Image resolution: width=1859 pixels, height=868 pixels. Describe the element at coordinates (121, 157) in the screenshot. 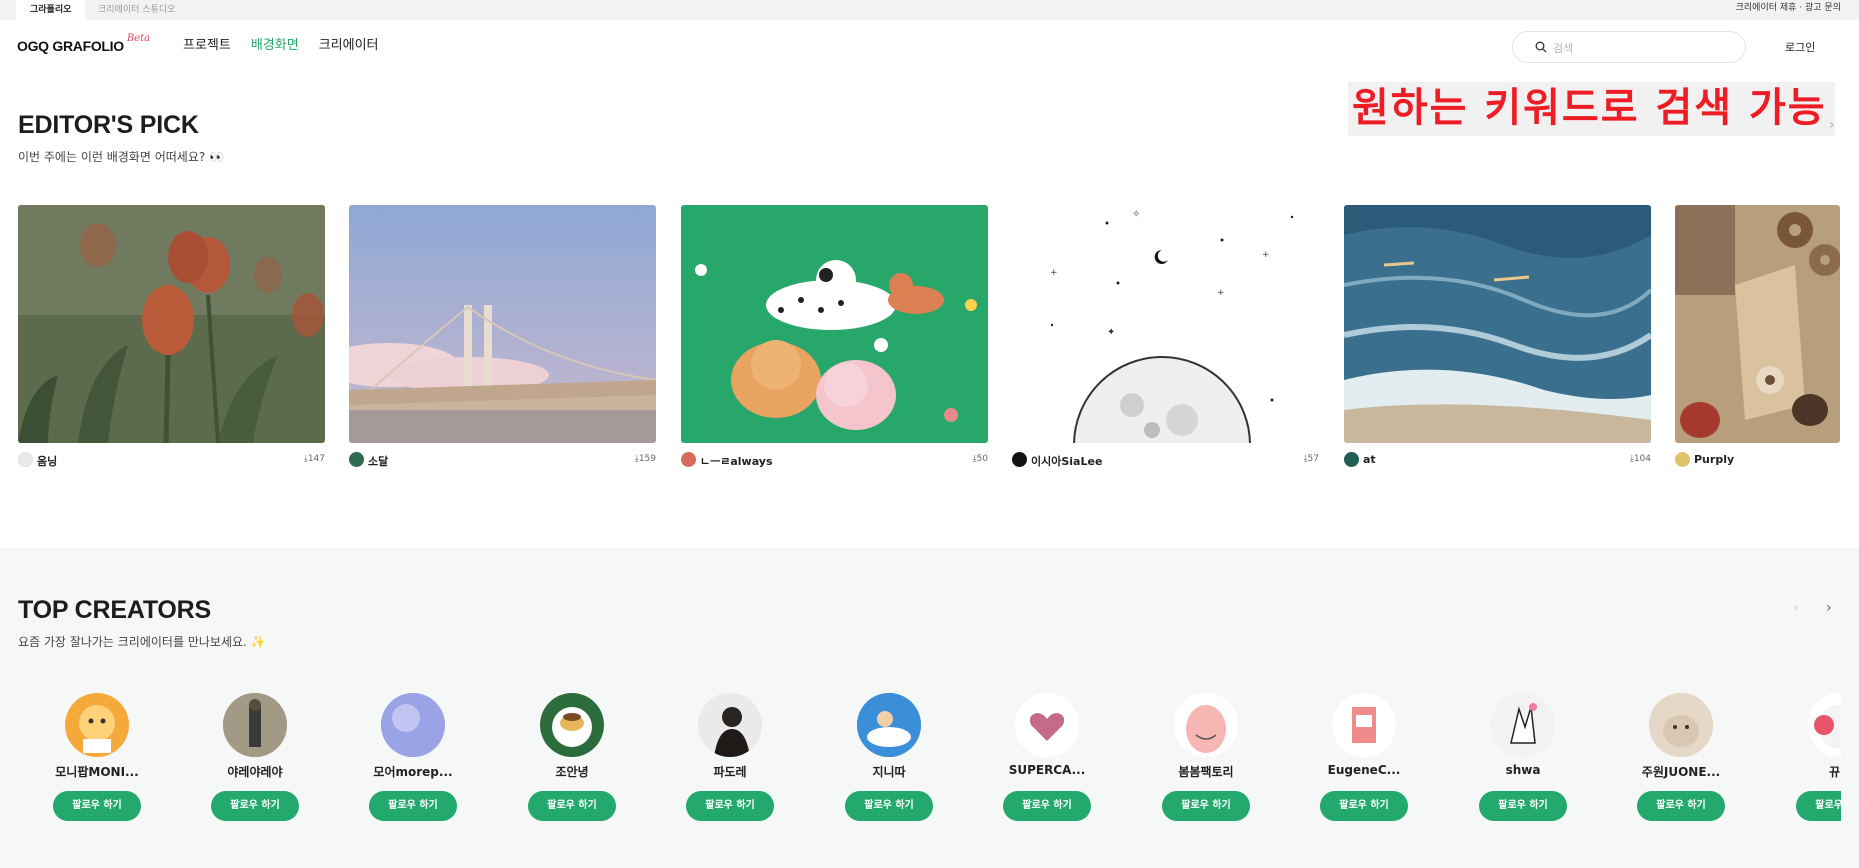

I see `editors-pick-subtitle: 이번 주에는 이런 배경화면 어떠세요? 👀` at that location.